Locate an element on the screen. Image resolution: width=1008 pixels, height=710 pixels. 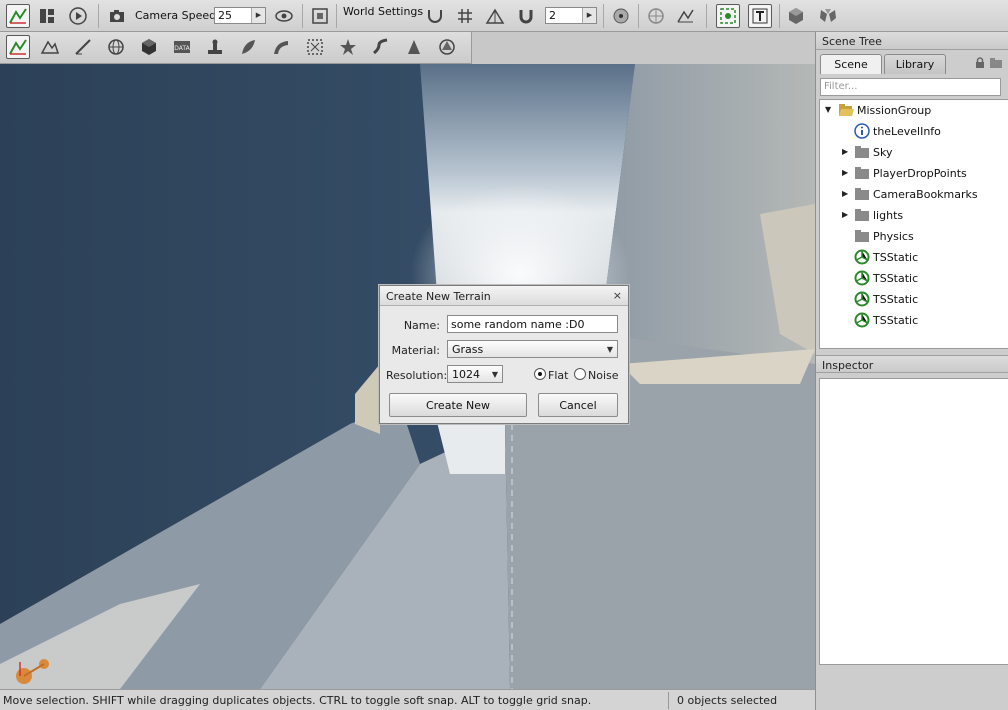
tab-library: Library is located at coordinates (915, 64).